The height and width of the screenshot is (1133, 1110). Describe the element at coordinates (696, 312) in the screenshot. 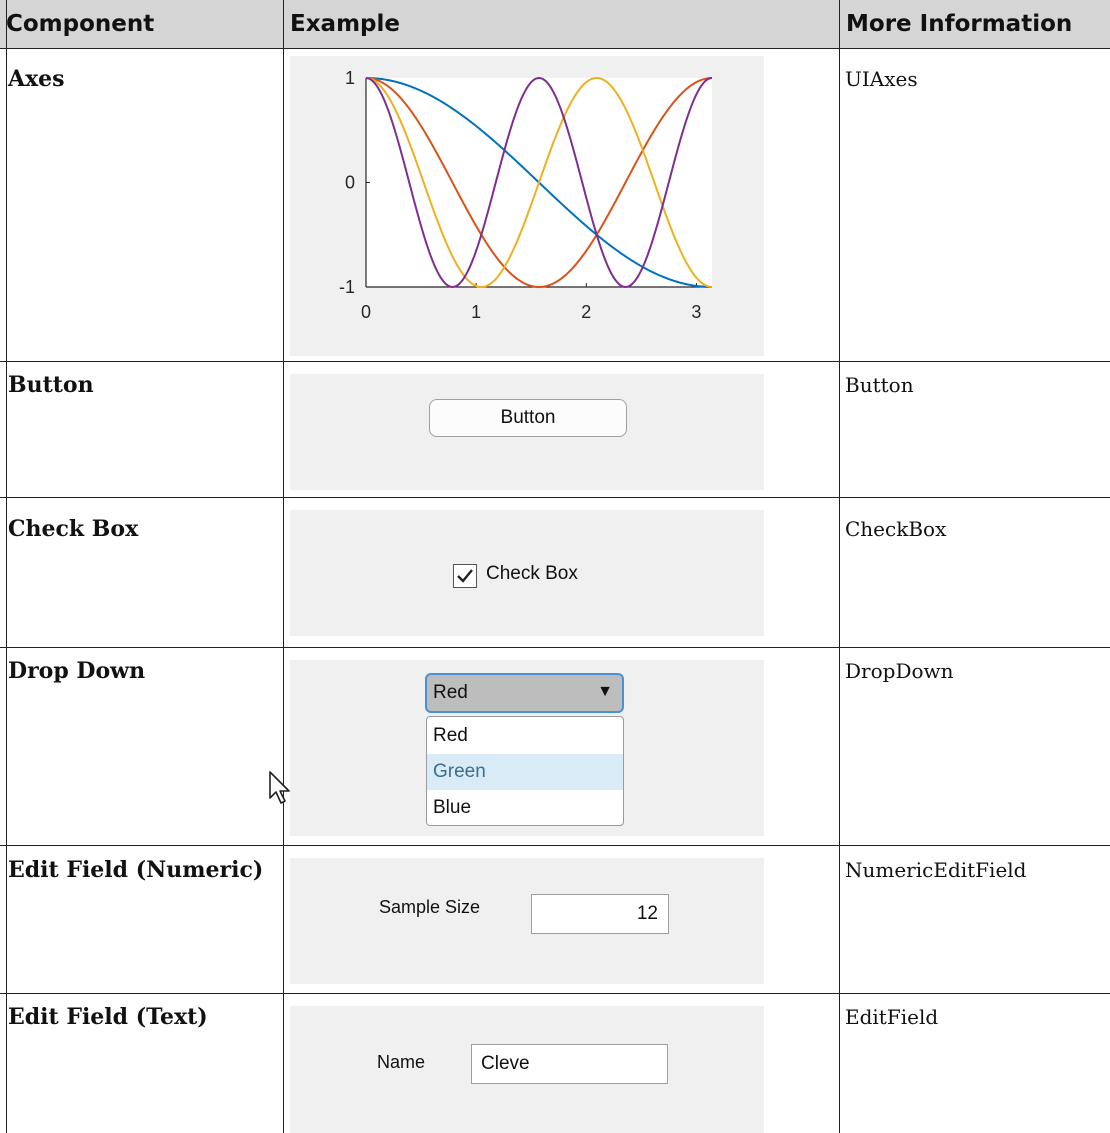

I see `x-tick-label: 3` at that location.